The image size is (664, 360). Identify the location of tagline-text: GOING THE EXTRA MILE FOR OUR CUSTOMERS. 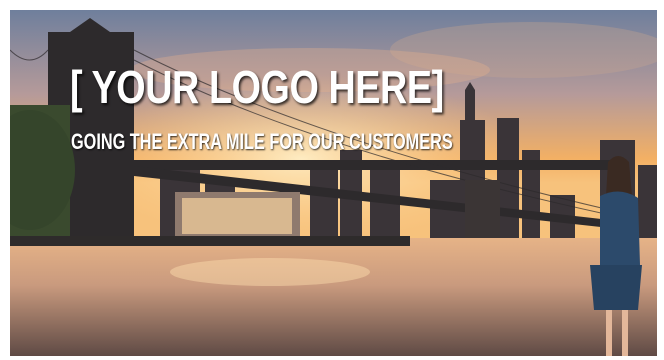
(262, 141).